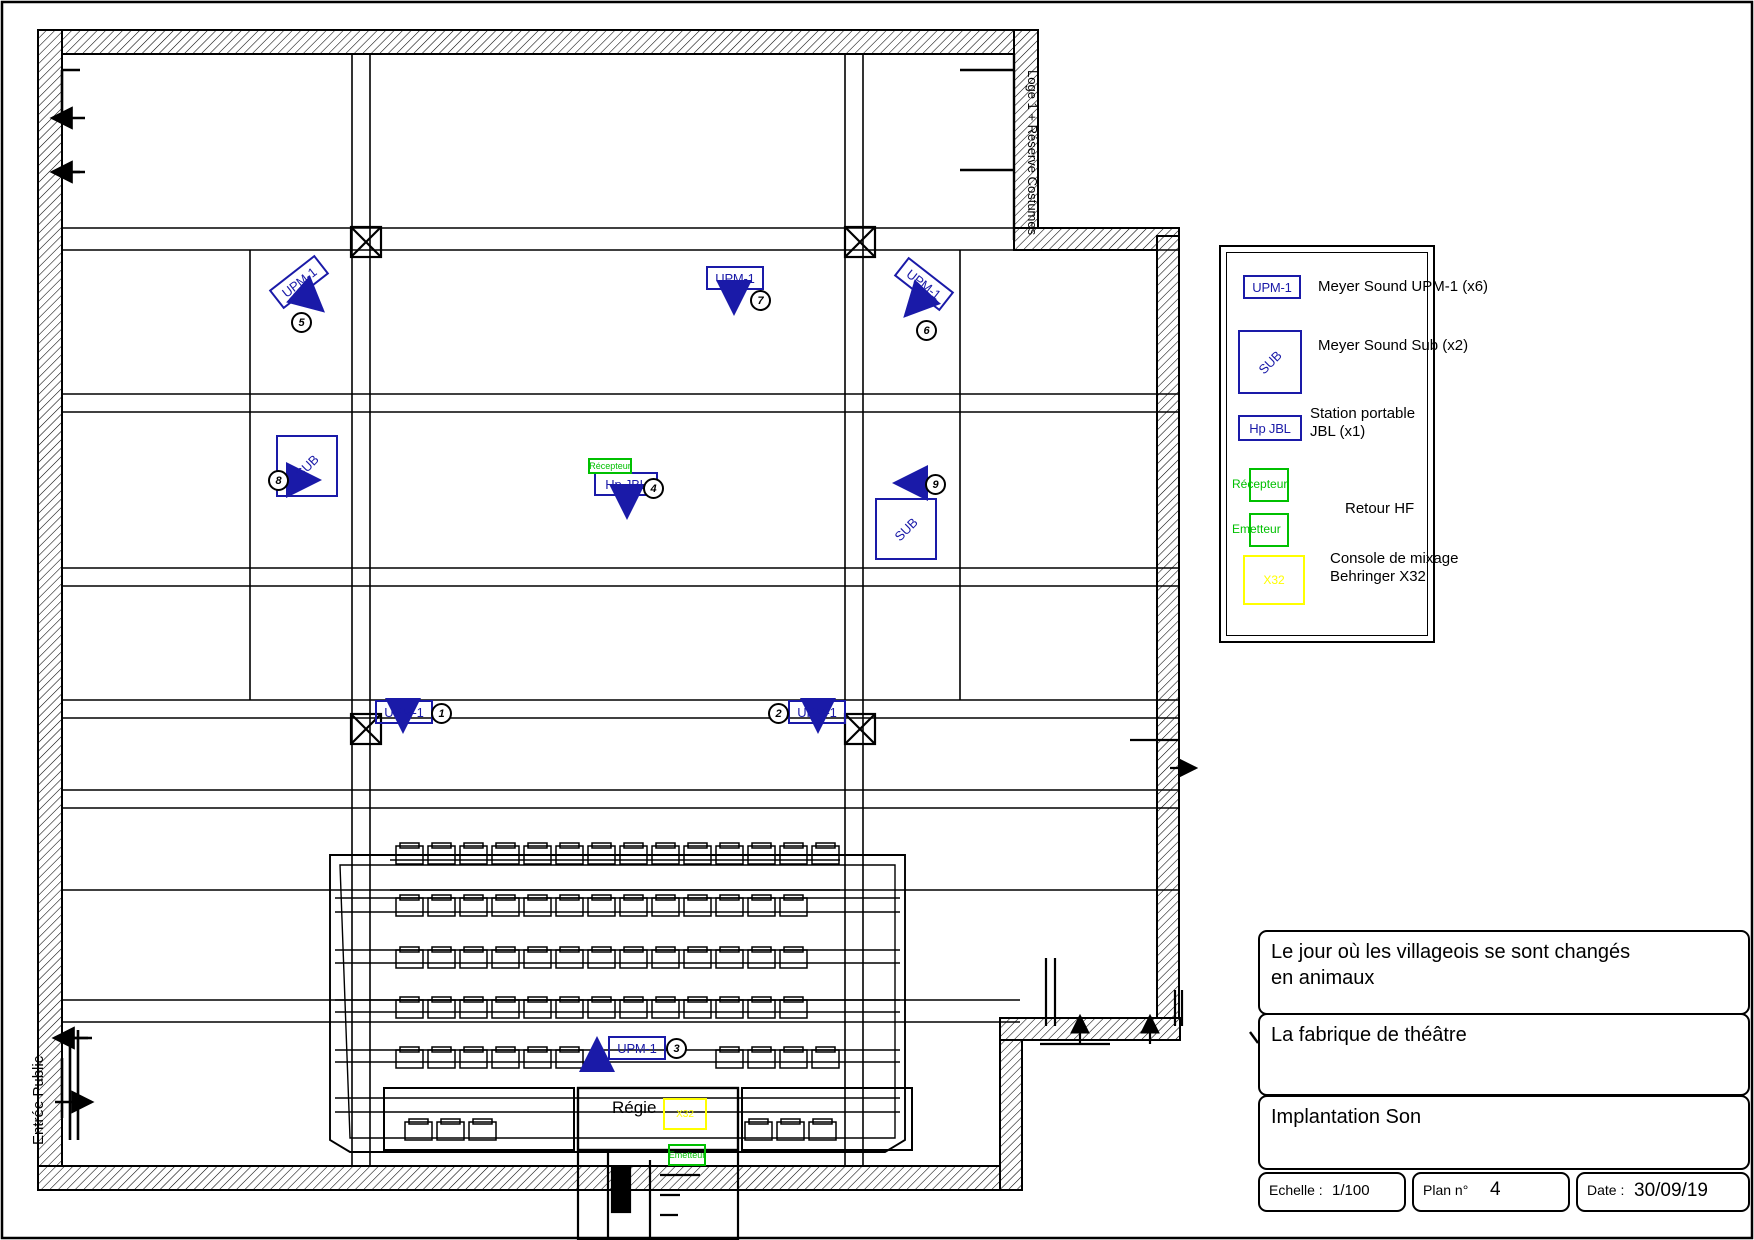  Describe the element at coordinates (301, 322) in the screenshot. I see `marker-number-upm-left-upper: 5` at that location.